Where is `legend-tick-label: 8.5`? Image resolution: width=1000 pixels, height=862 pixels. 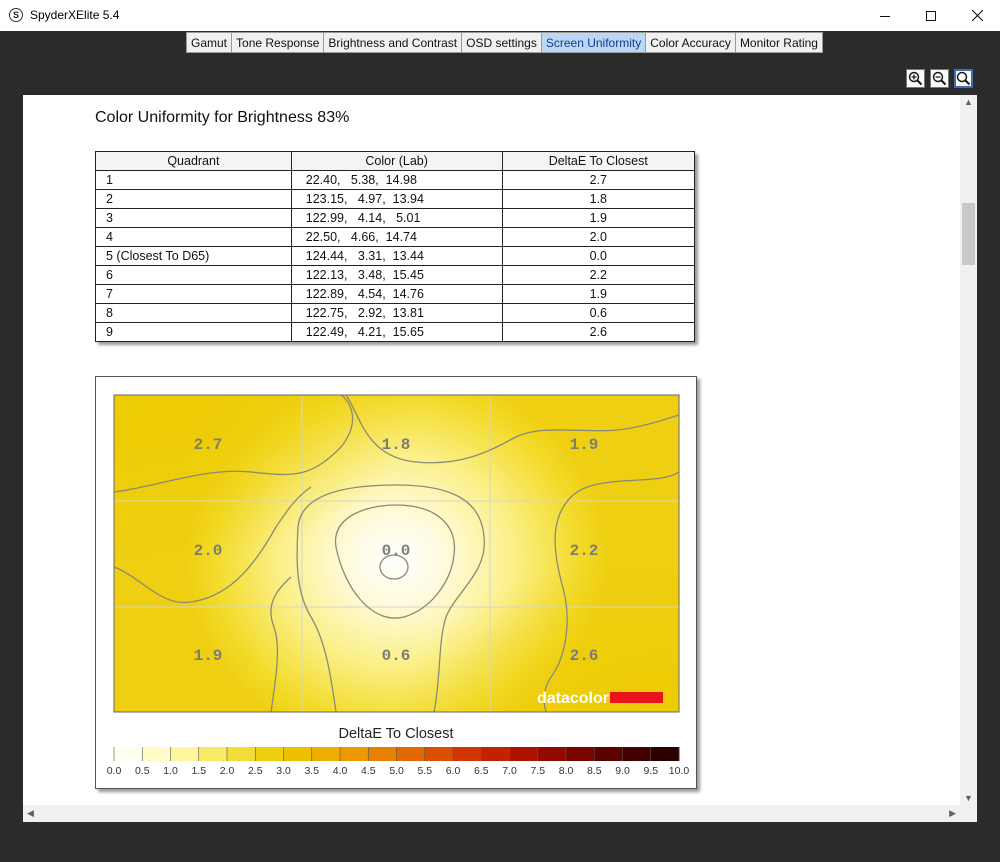 legend-tick-label: 8.5 is located at coordinates (594, 771).